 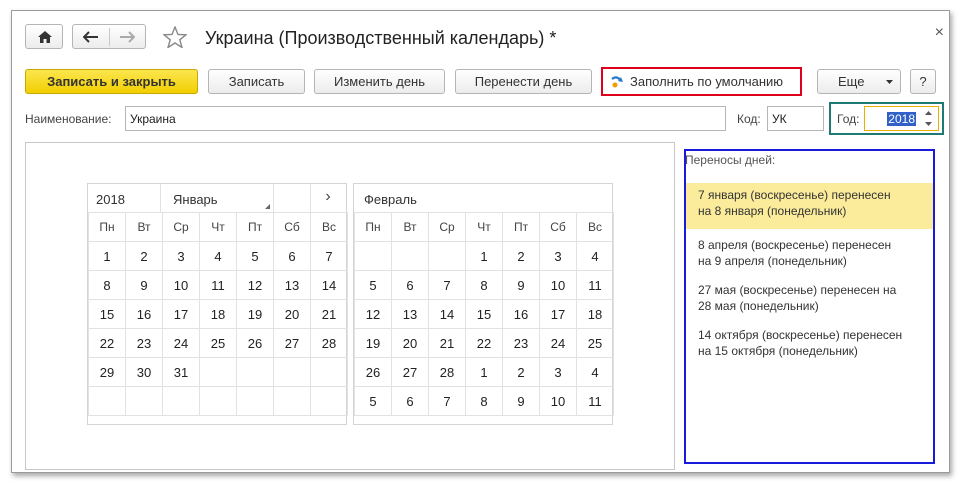 I want to click on change-day-button: Изменить день, so click(x=379, y=81).